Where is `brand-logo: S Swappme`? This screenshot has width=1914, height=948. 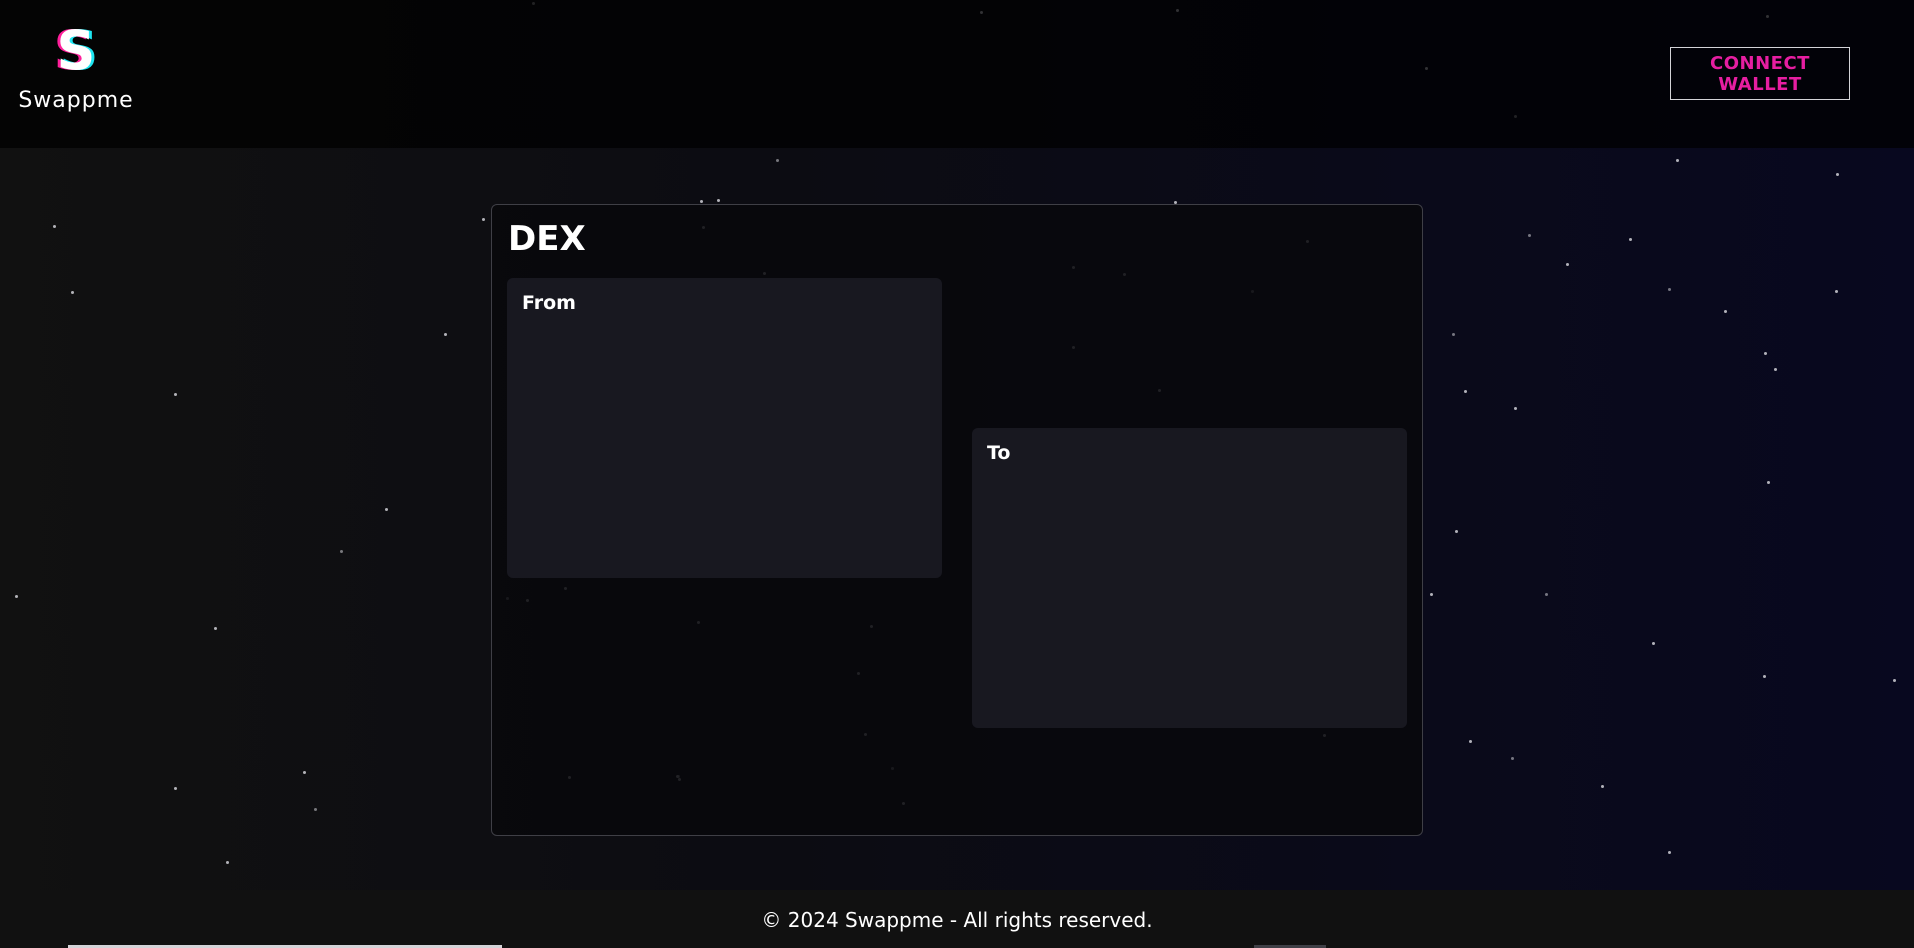
brand-logo: S Swappme is located at coordinates (76, 66).